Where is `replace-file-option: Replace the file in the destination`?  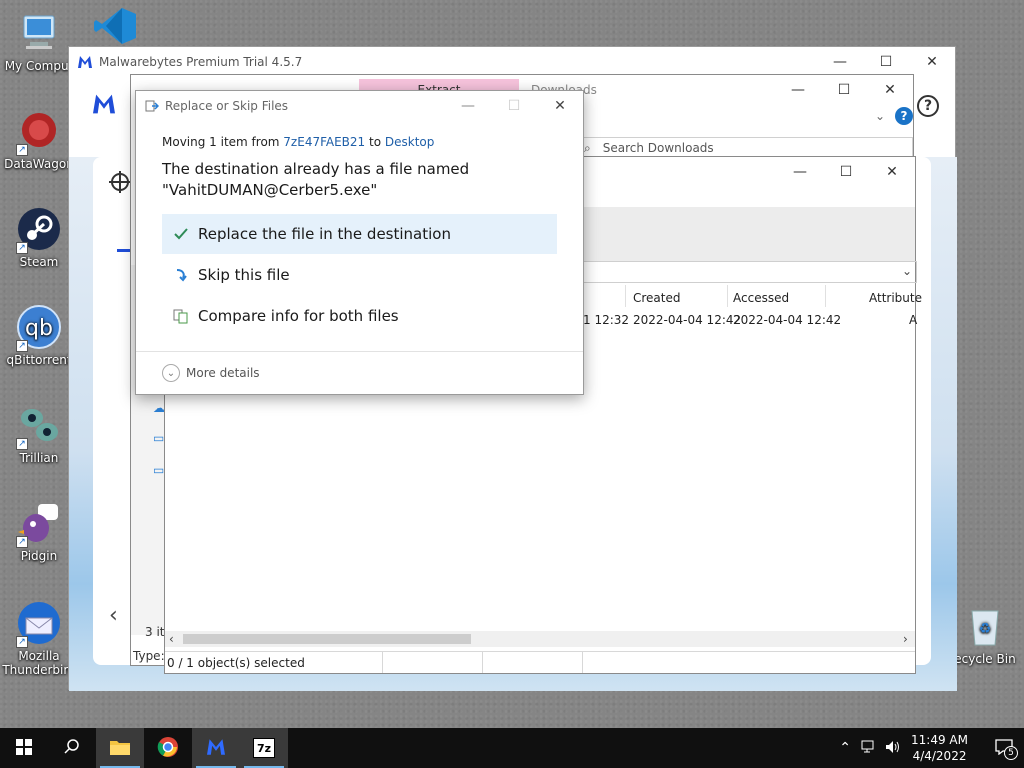
replace-file-option: Replace the file in the destination is located at coordinates (359, 234).